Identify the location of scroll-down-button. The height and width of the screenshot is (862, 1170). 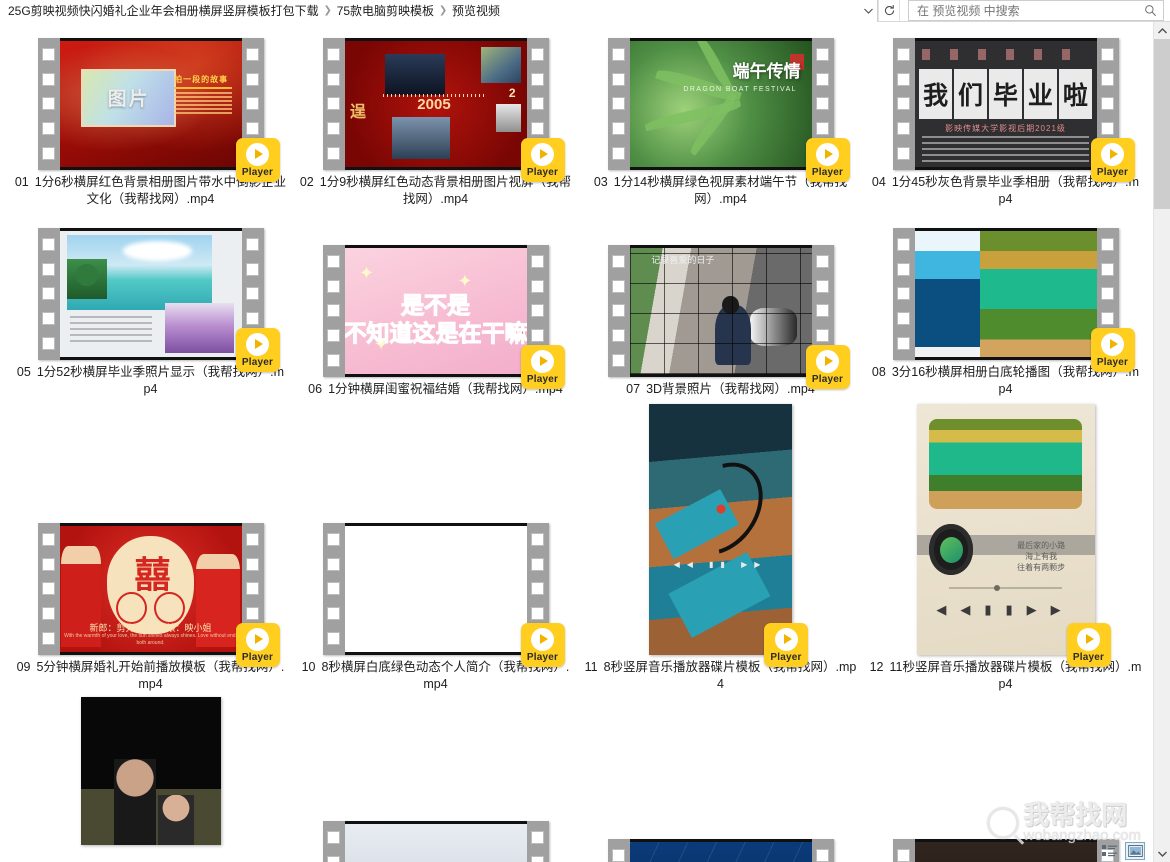
(1161, 853).